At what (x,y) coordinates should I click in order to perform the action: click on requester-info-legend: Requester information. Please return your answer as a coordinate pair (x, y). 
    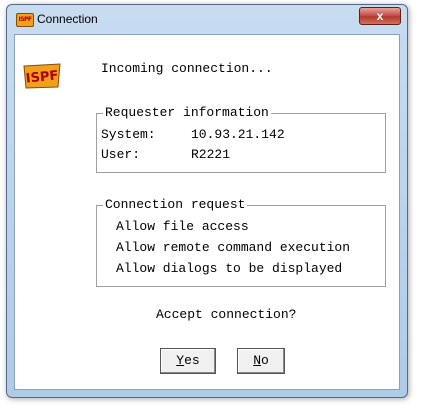
    Looking at the image, I should click on (187, 113).